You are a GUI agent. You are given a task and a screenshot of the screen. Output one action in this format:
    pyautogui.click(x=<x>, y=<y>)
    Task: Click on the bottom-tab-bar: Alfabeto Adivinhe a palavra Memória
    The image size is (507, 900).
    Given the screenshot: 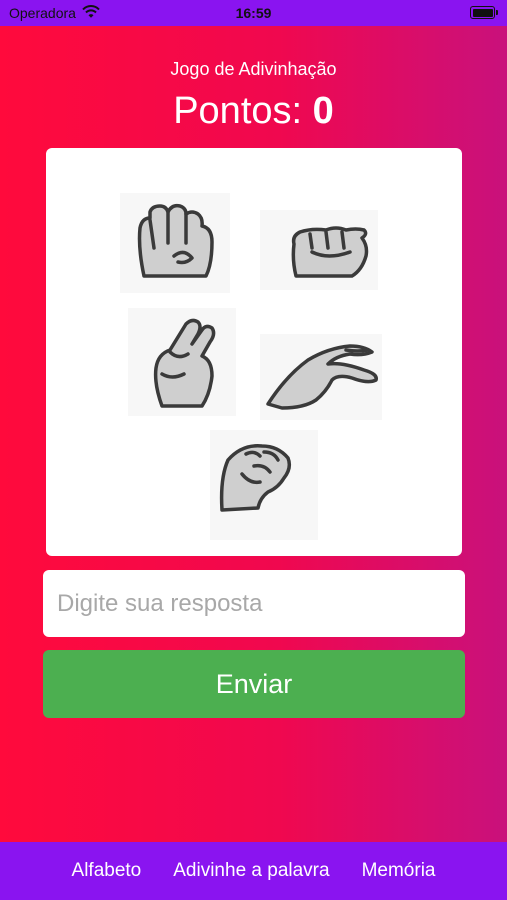 What is the action you would take?
    pyautogui.click(x=253, y=871)
    